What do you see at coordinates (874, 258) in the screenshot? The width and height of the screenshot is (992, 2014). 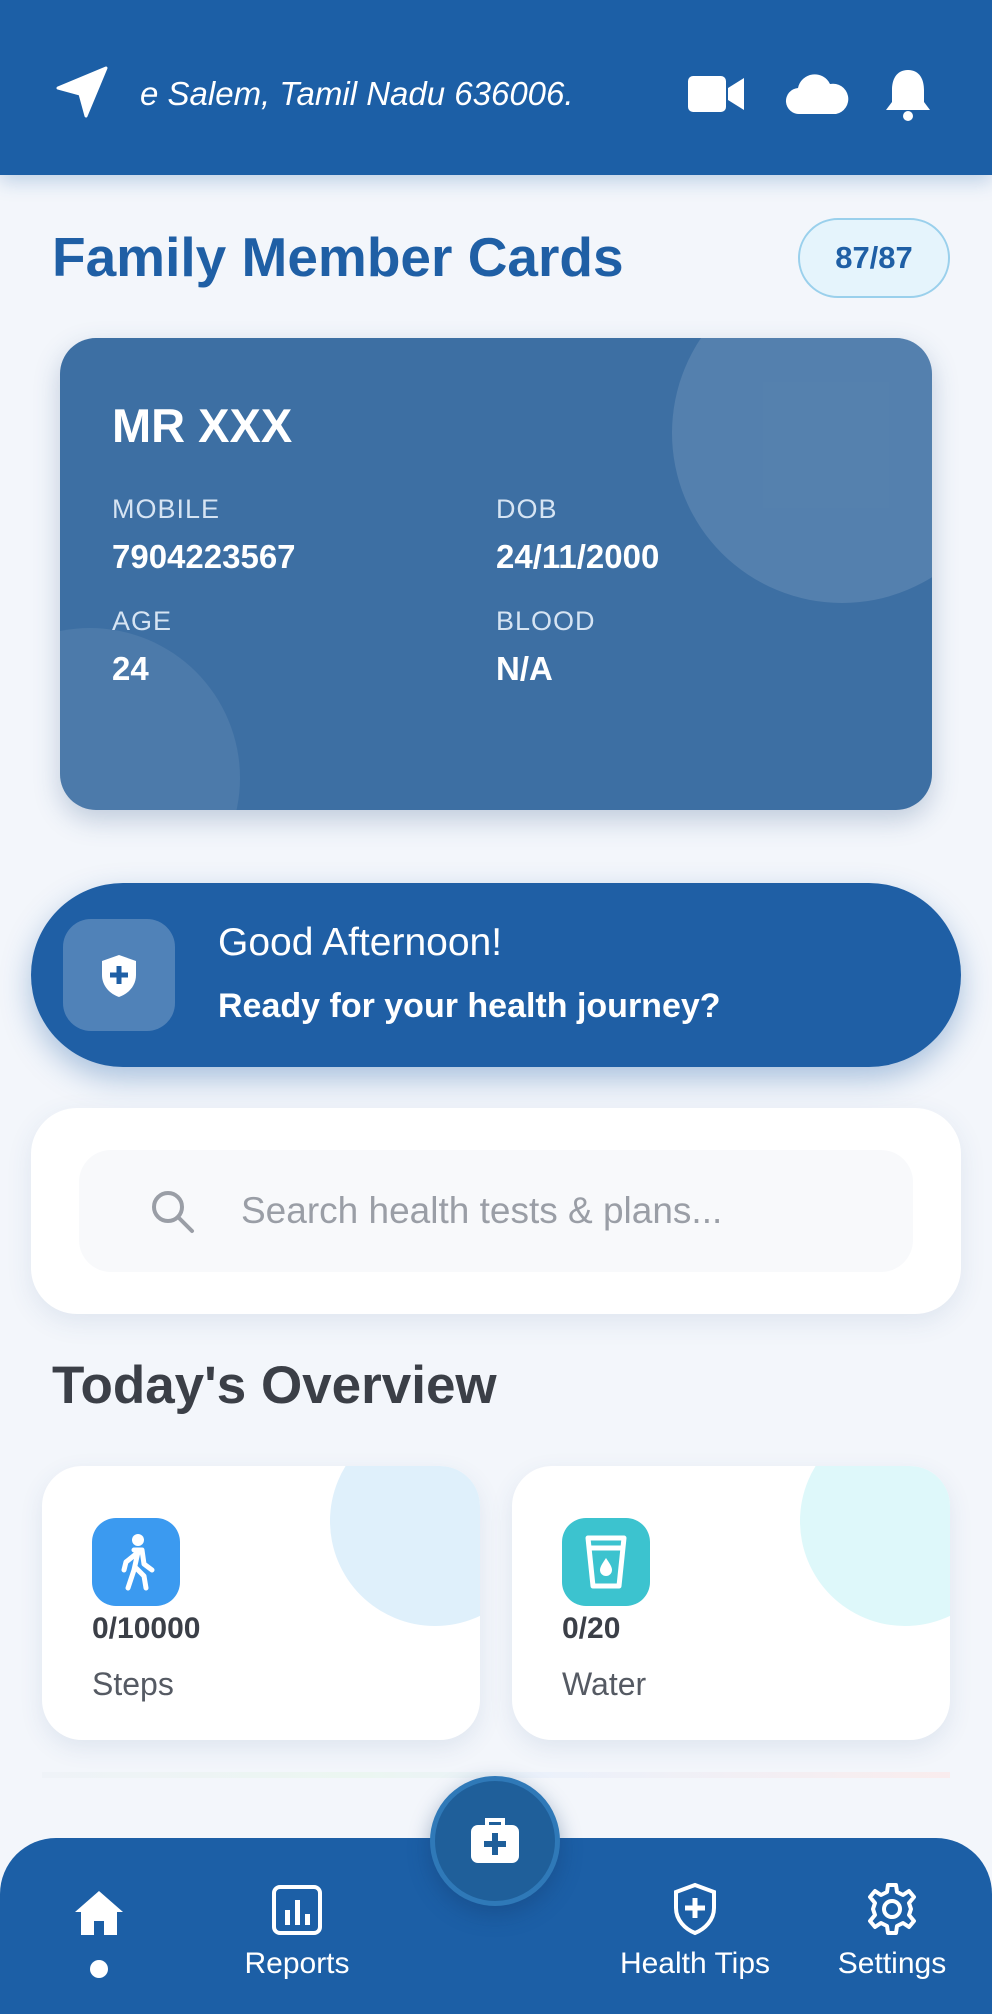 I see `member-count-badge: 87/87` at bounding box center [874, 258].